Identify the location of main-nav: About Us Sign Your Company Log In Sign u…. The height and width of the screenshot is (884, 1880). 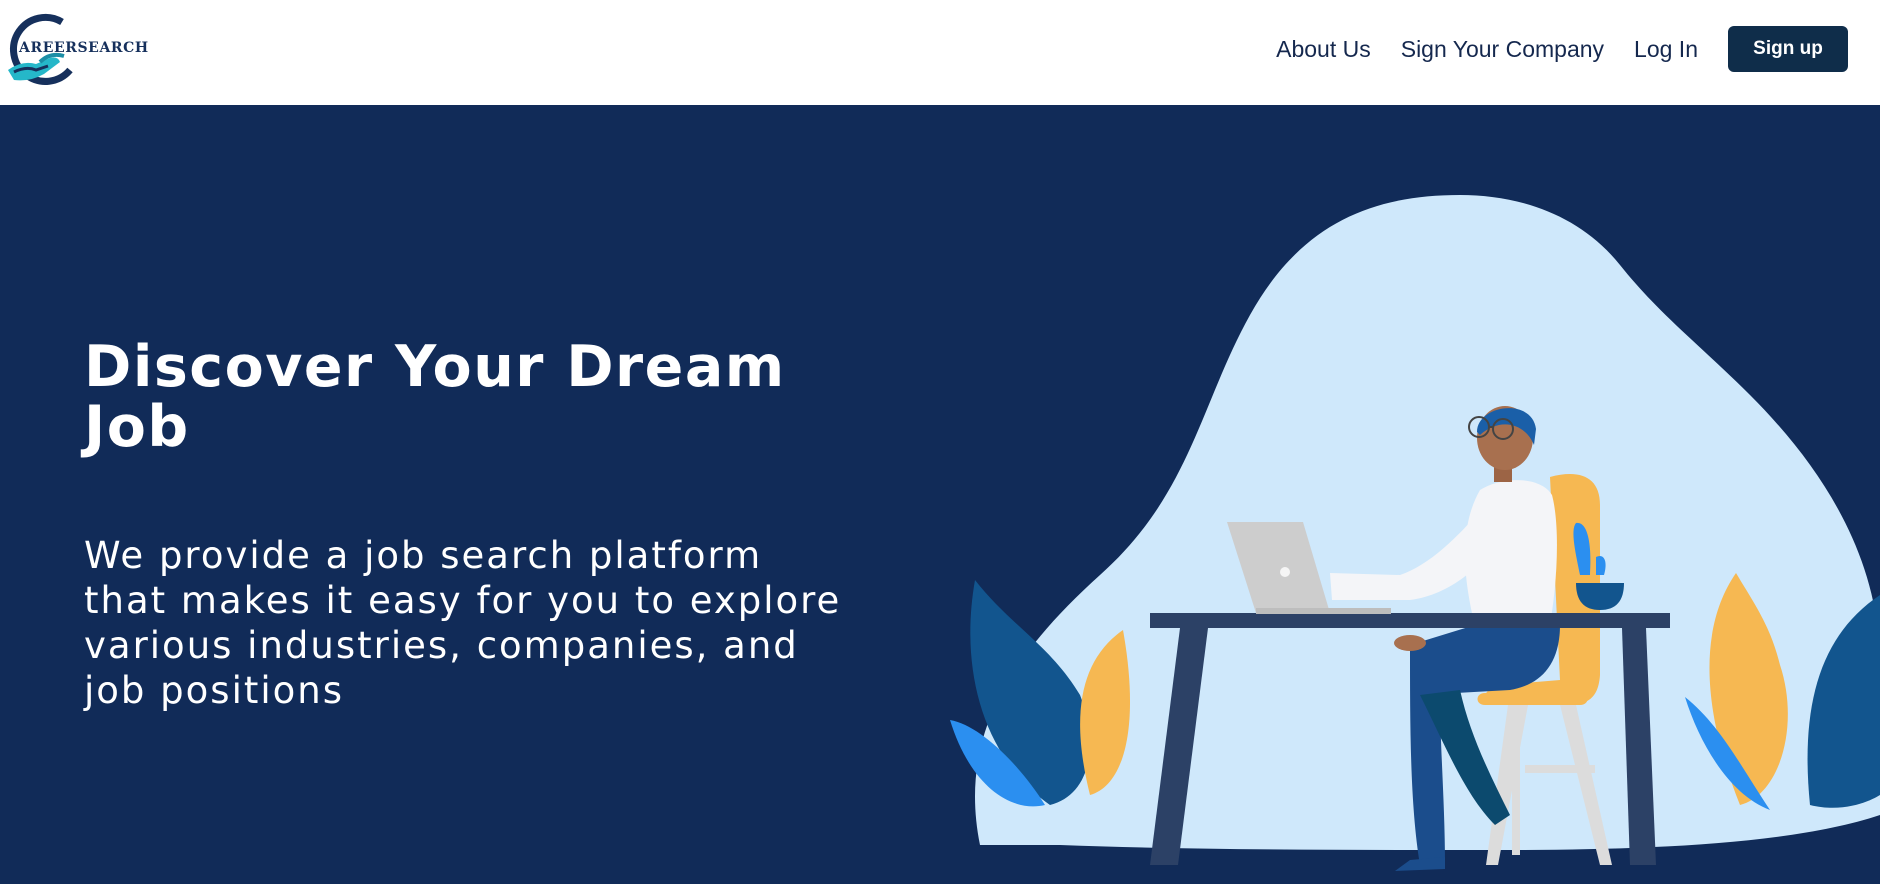
(1562, 49).